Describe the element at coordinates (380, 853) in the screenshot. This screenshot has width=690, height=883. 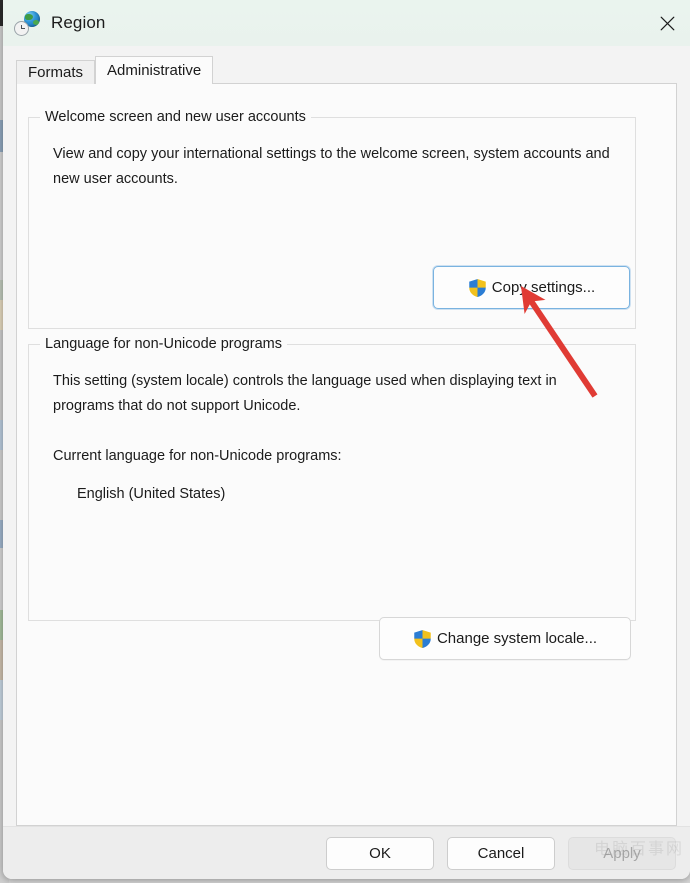
I see `ok-button: OK` at that location.